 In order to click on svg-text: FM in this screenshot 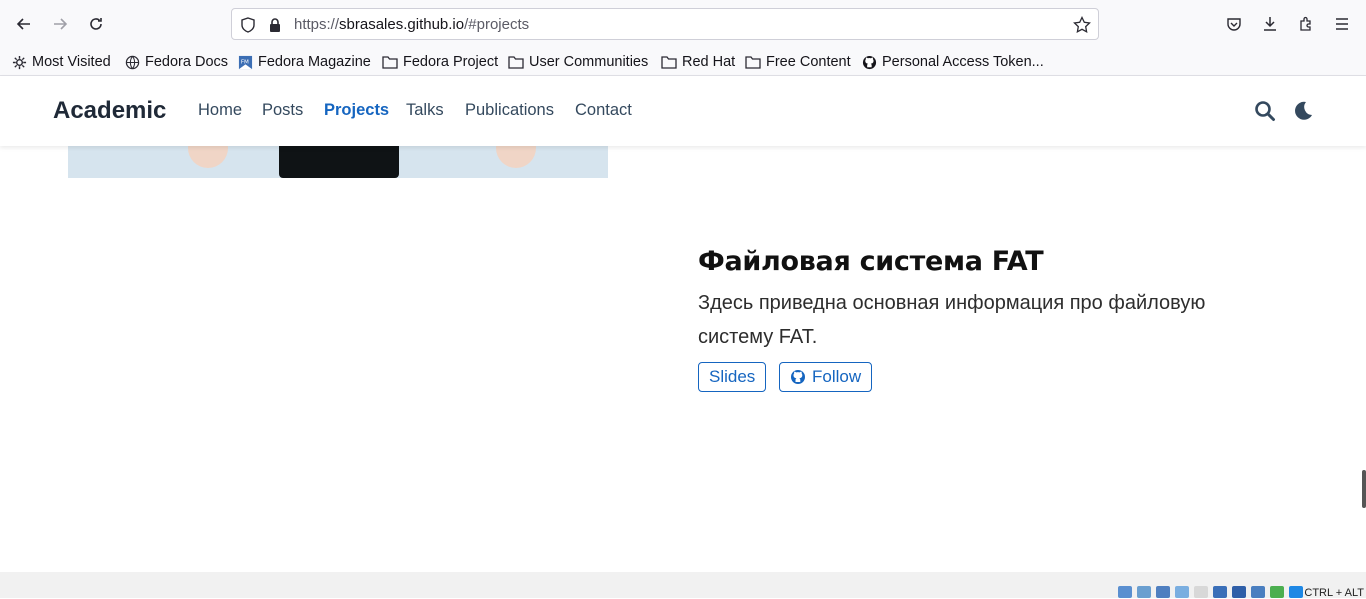, I will do `click(245, 62)`.